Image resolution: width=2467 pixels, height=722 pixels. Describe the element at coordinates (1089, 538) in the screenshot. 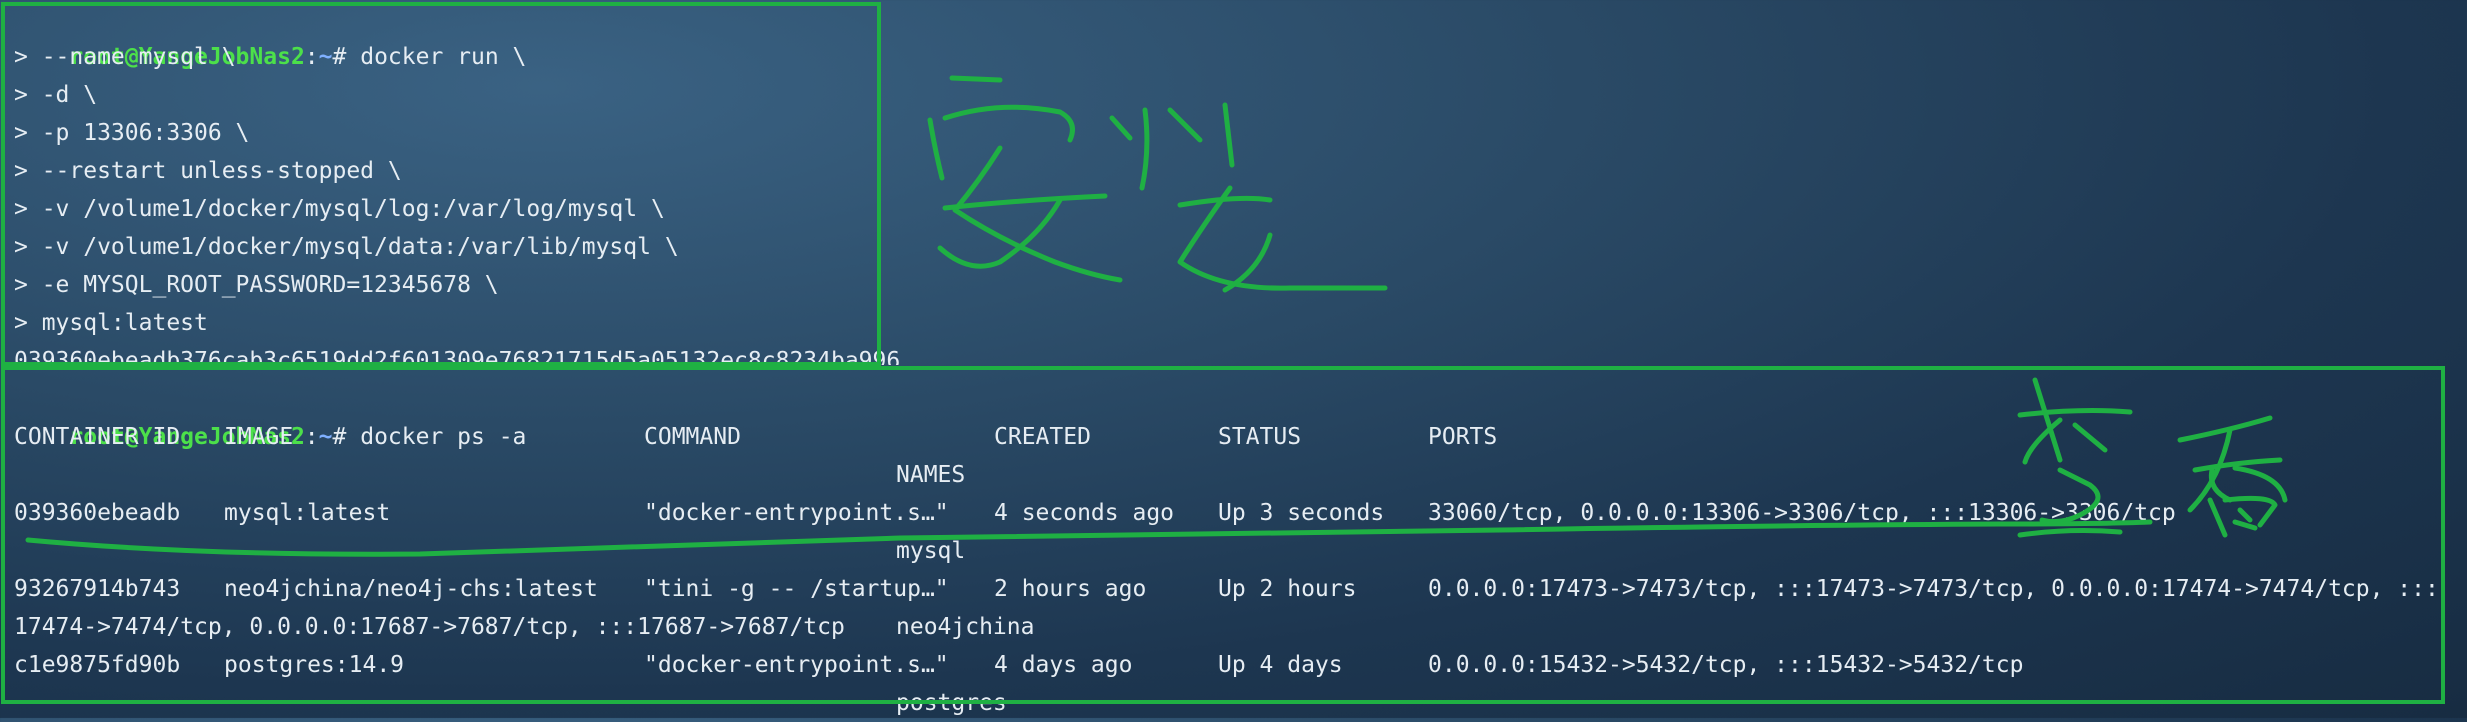

I see `underline-annotation` at that location.